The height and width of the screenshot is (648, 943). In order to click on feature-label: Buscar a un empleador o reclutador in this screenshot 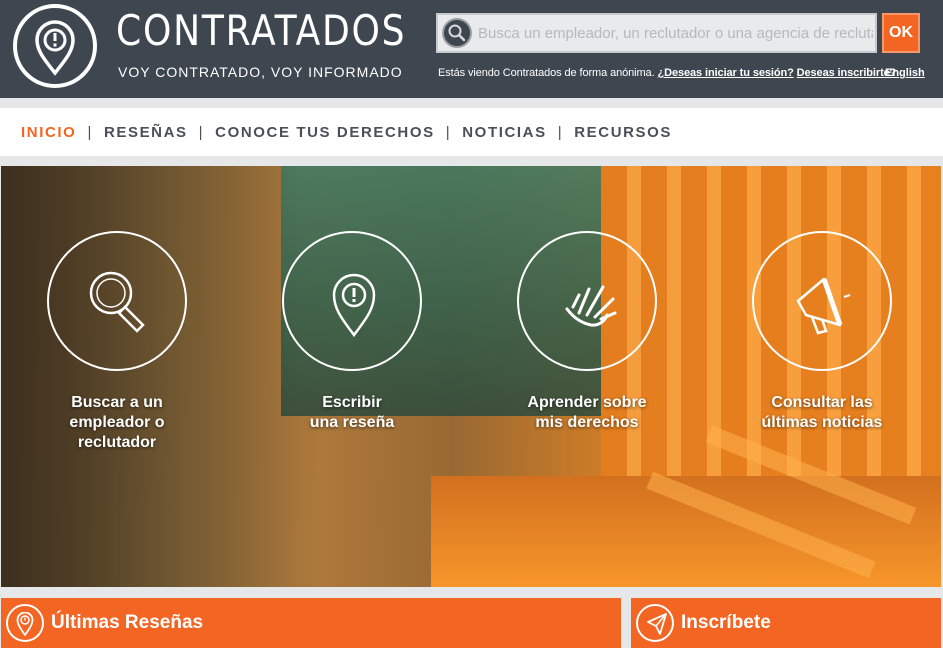, I will do `click(117, 423)`.